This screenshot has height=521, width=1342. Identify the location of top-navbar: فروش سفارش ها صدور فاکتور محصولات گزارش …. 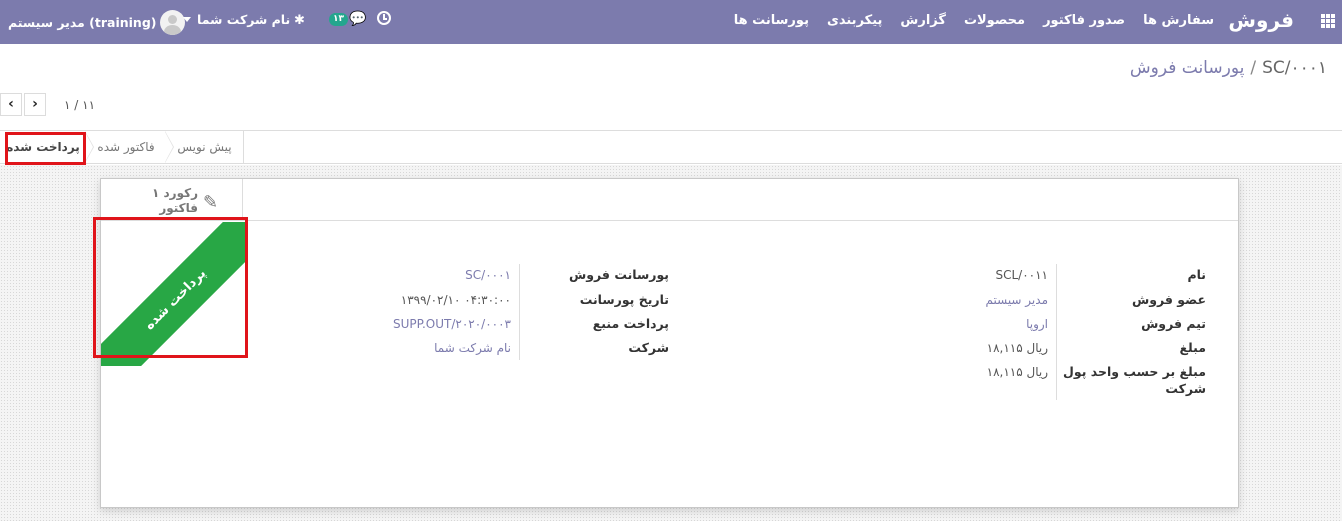
(671, 22).